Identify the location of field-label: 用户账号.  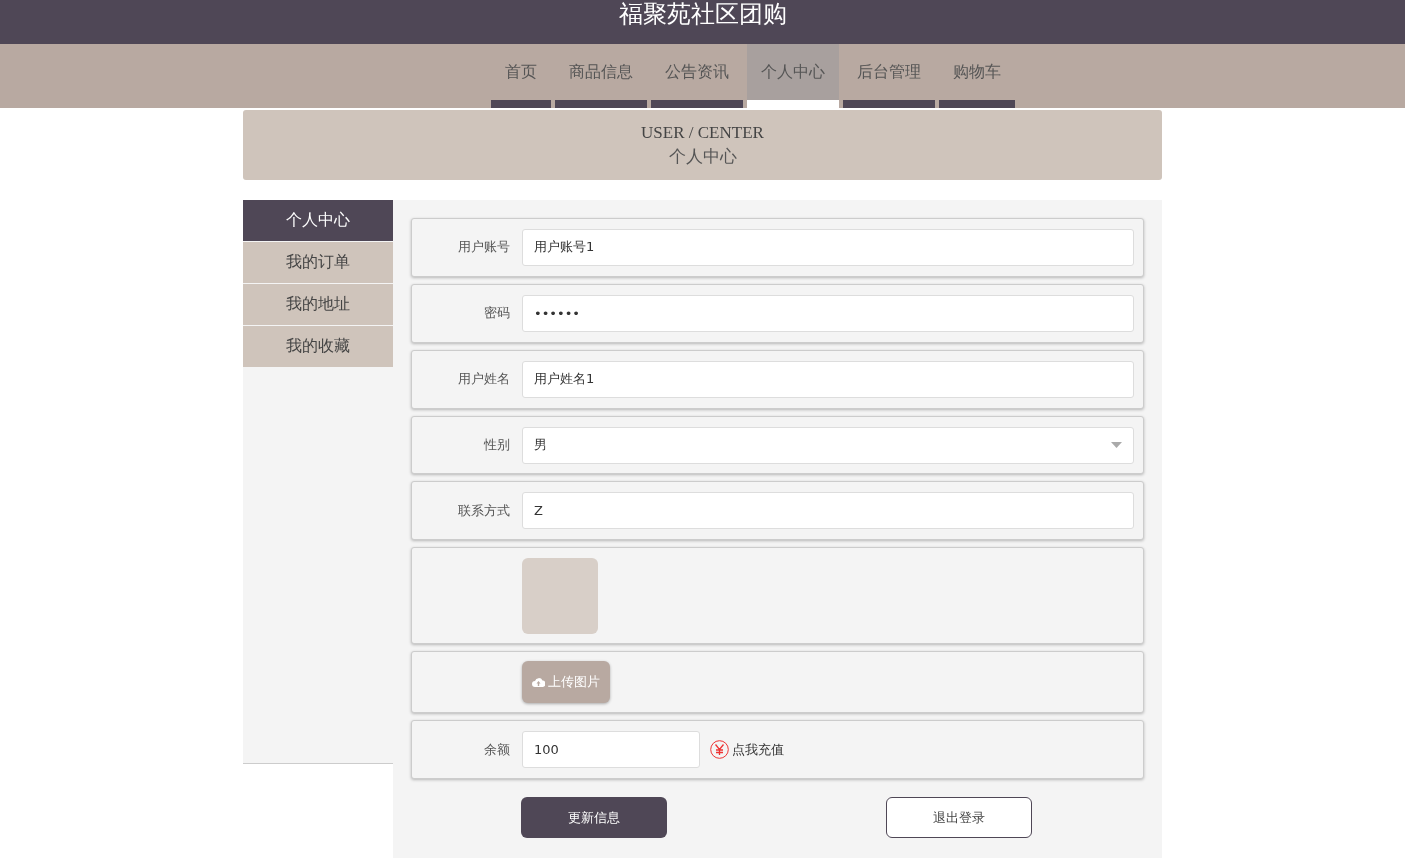
(484, 247).